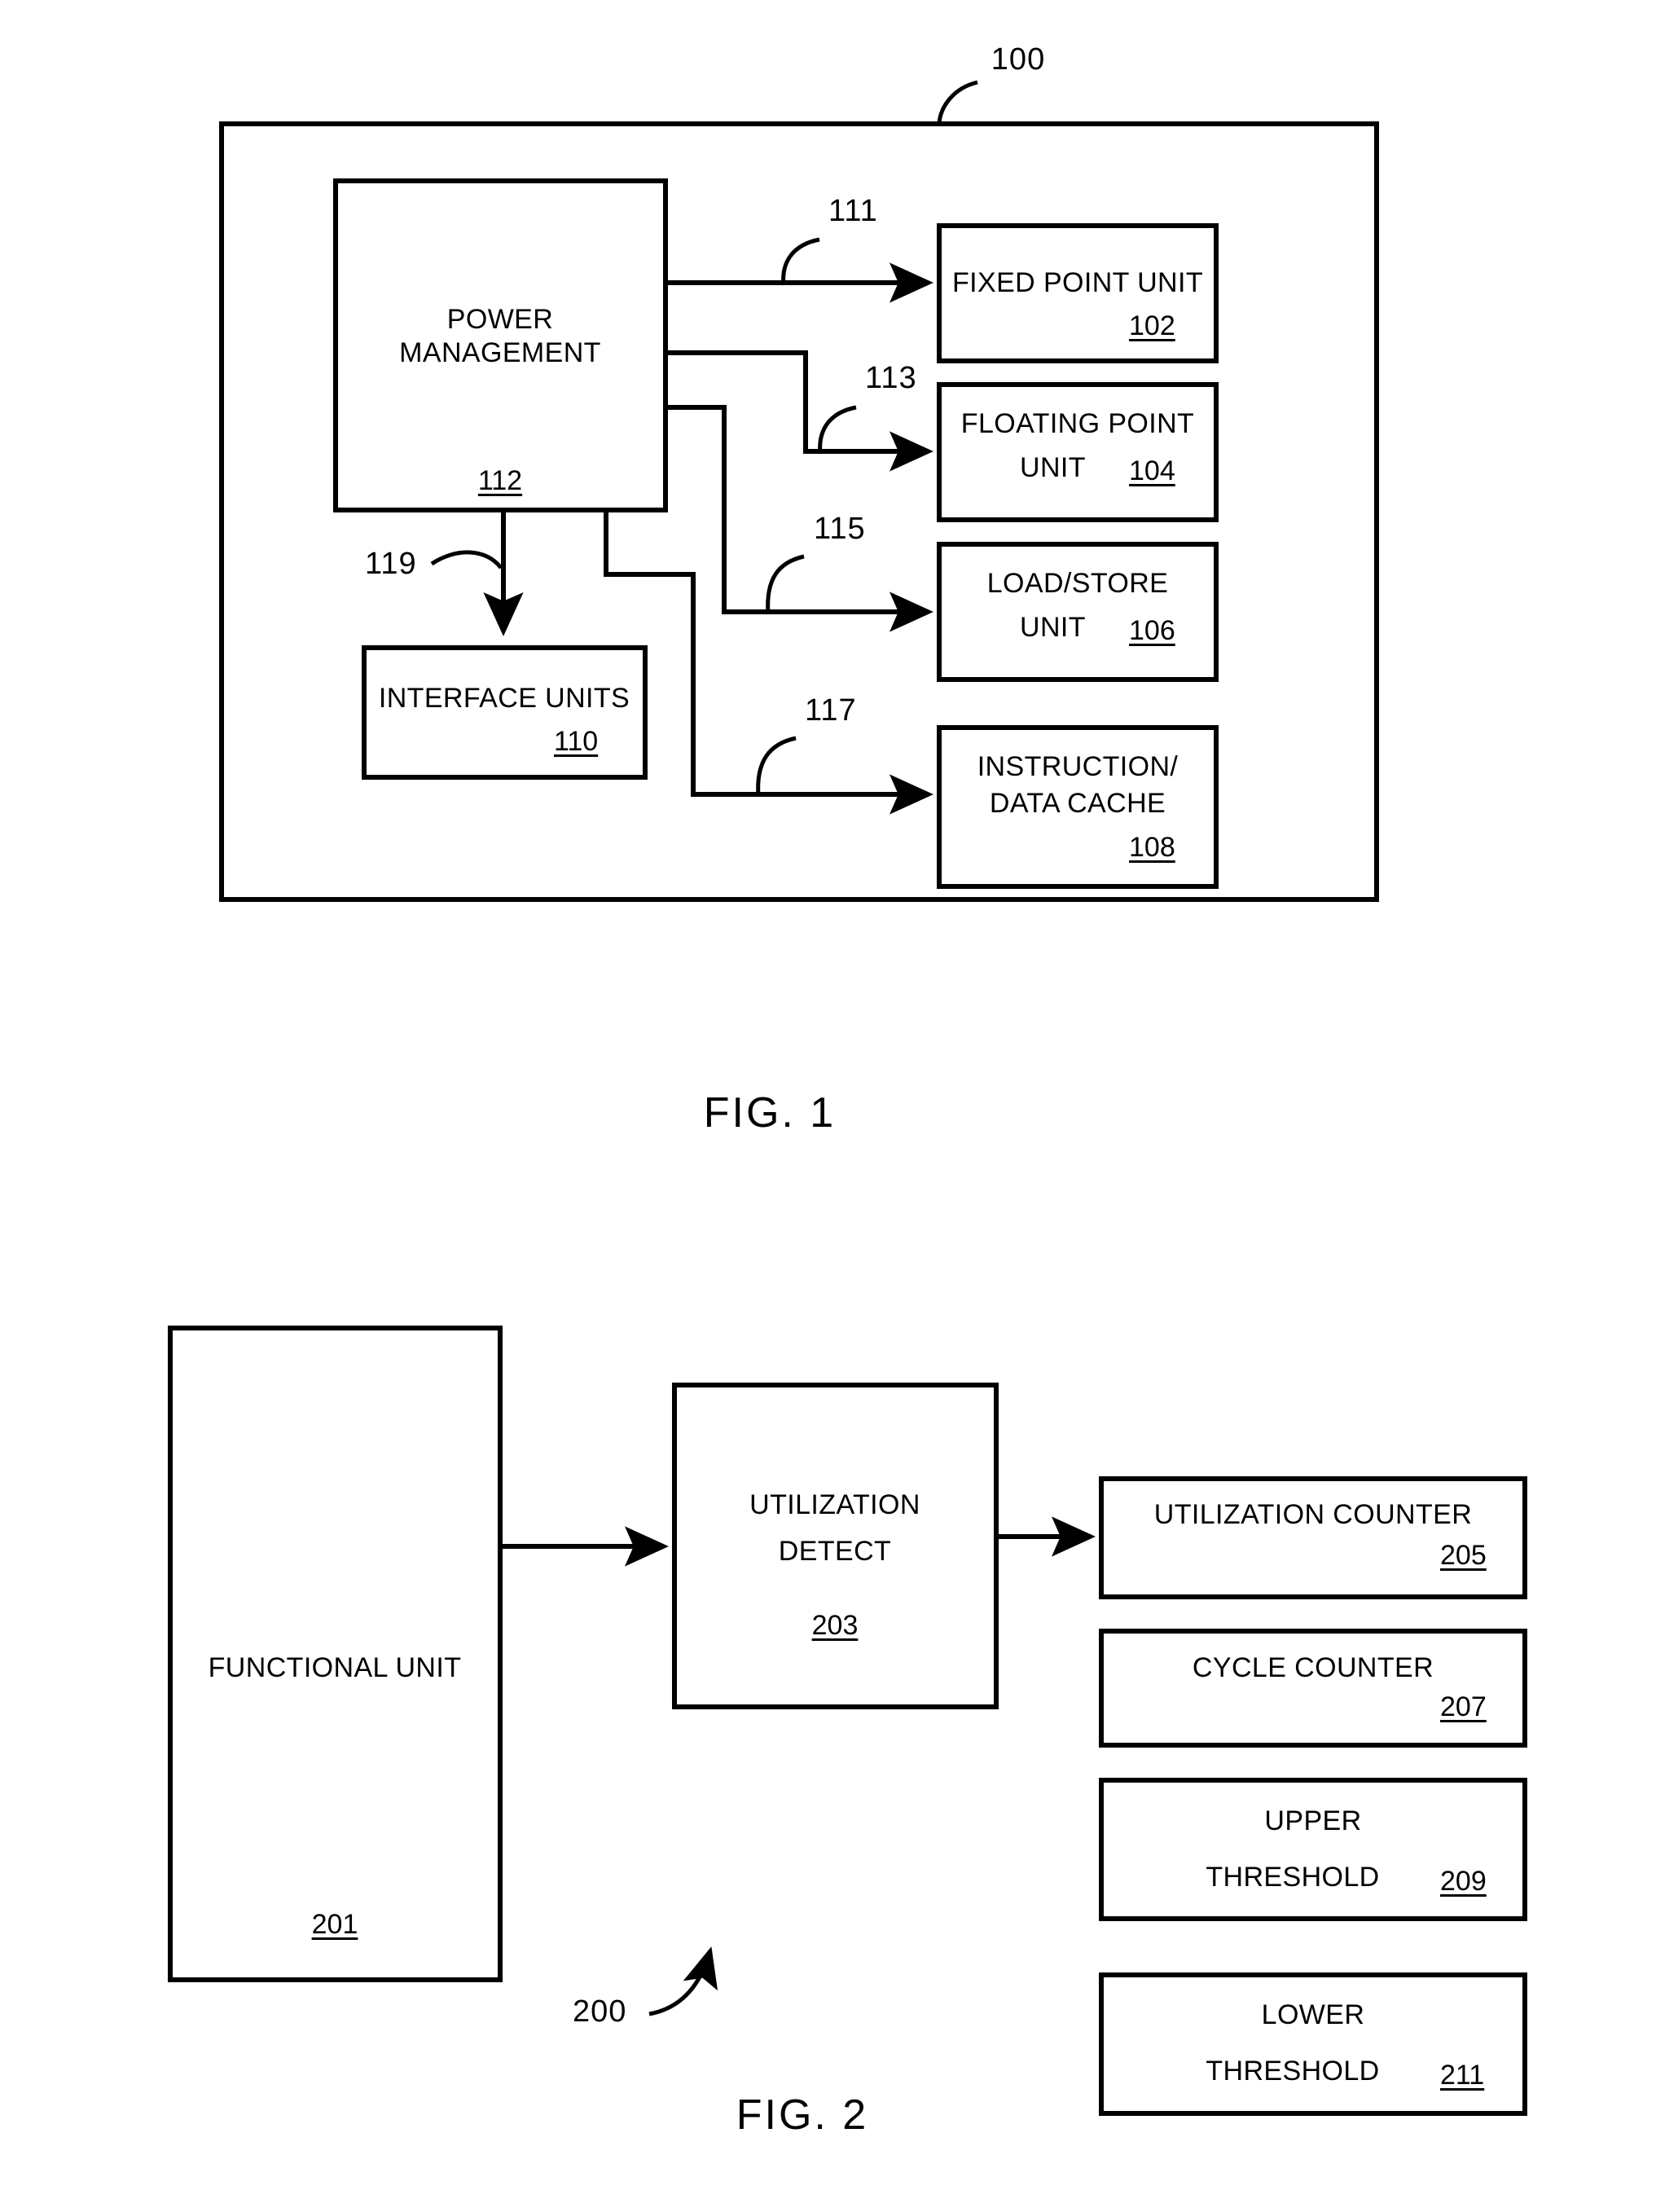 This screenshot has width=1678, height=2212. Describe the element at coordinates (1077, 423) in the screenshot. I see `label-floating-point-unit-line1: FLOATING POINT` at that location.